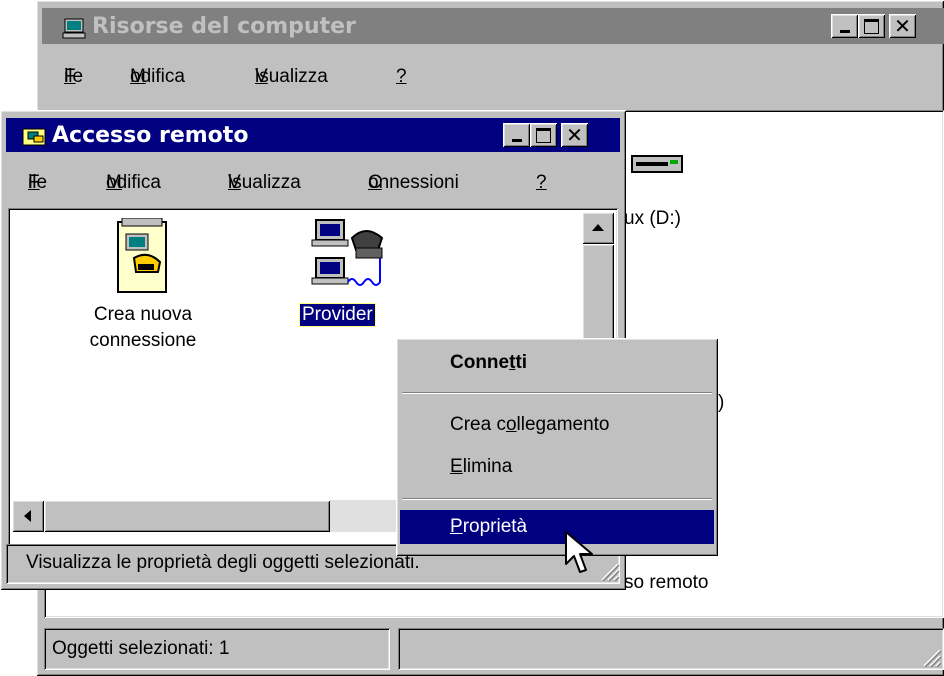 The height and width of the screenshot is (676, 944). What do you see at coordinates (337, 315) in the screenshot?
I see `provider-label: Provider` at bounding box center [337, 315].